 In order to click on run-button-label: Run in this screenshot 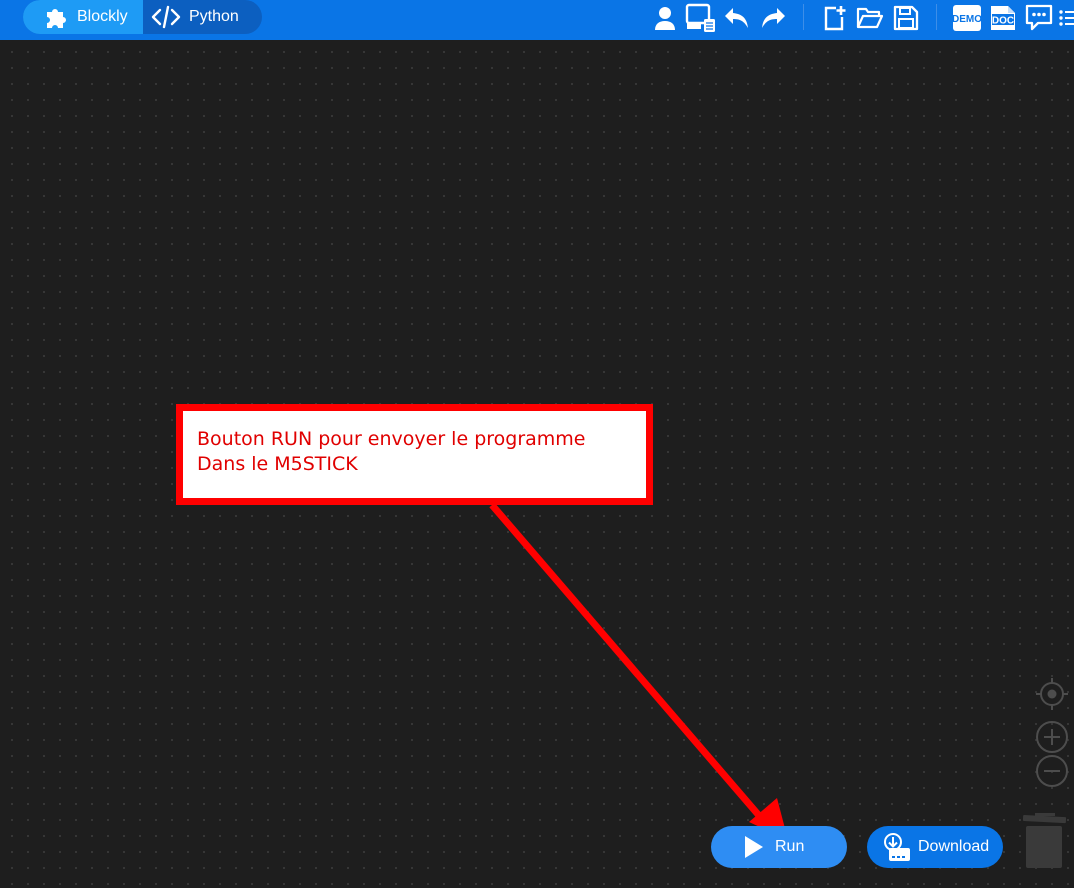, I will do `click(790, 846)`.